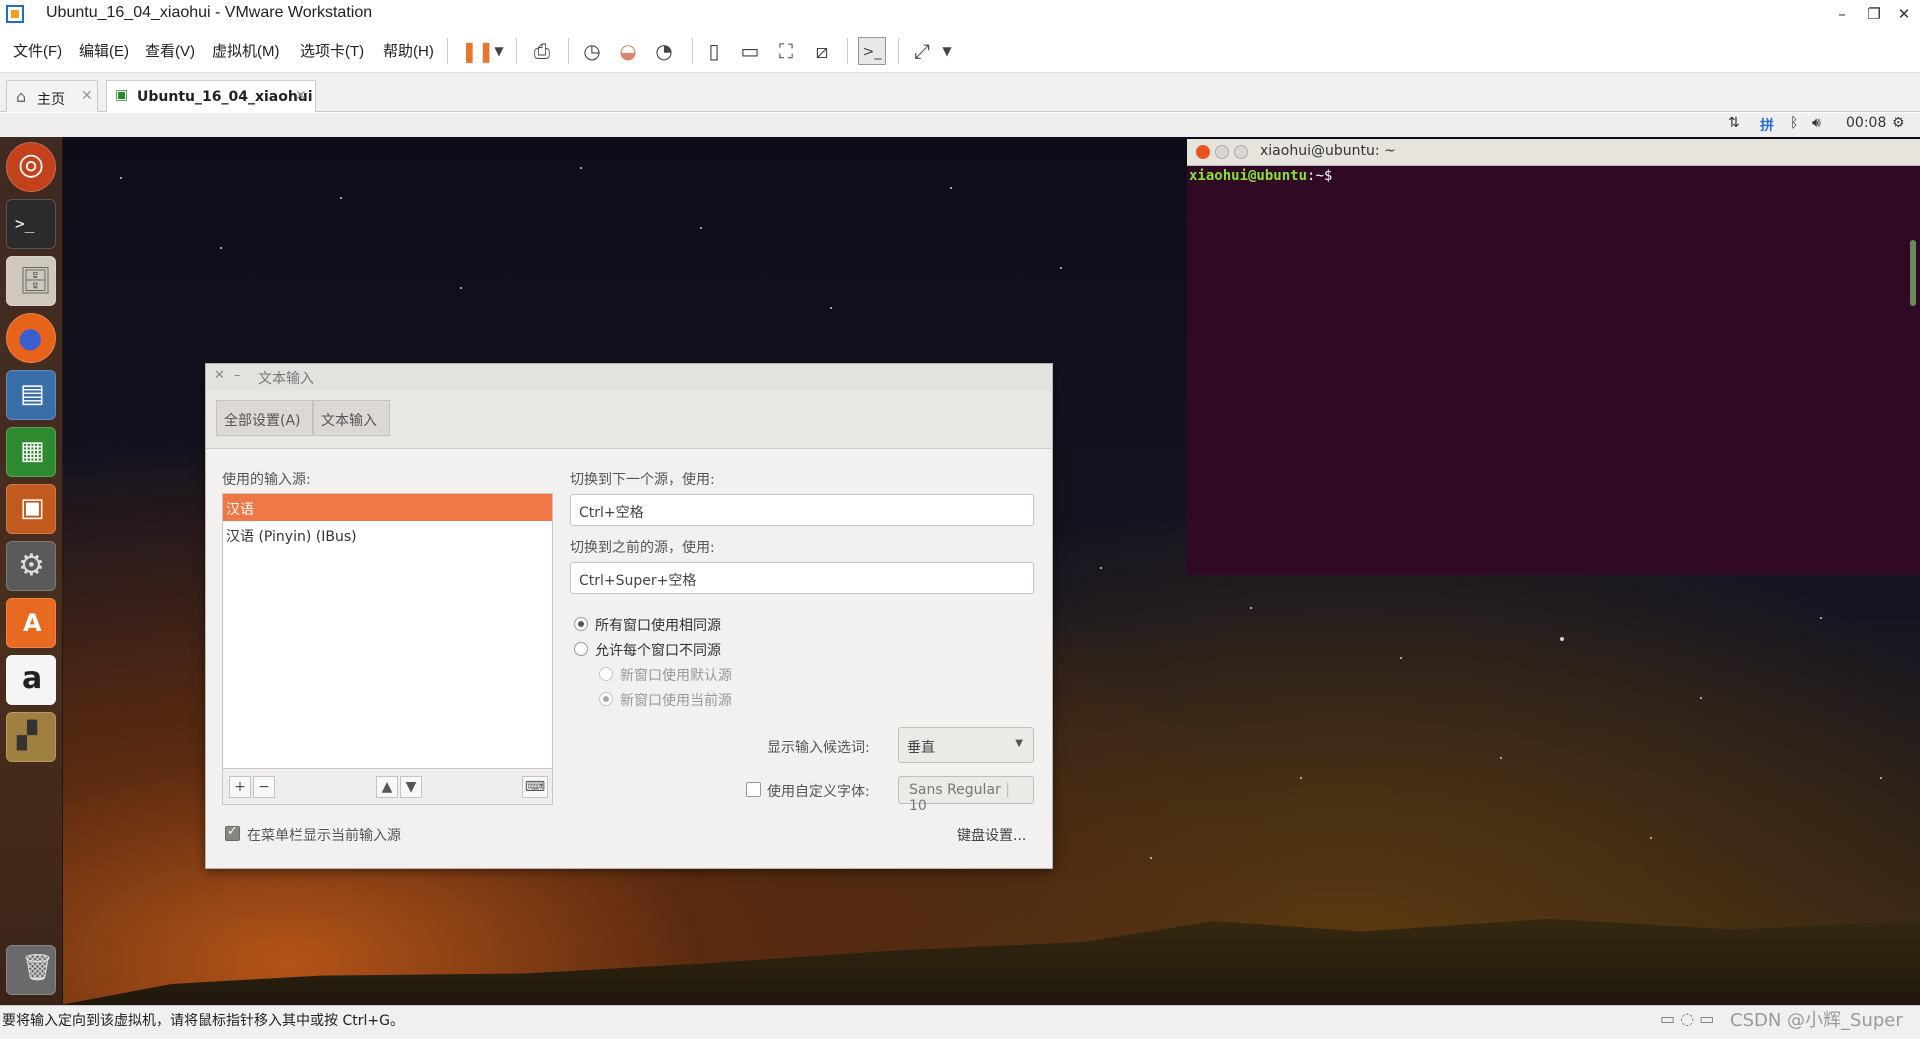  I want to click on prev-source-label: 切换到之前的源，使用:, so click(642, 548).